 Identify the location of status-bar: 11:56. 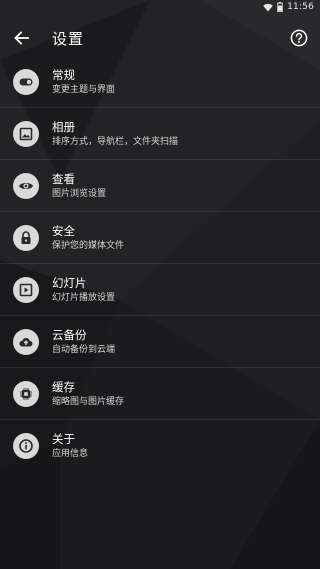
(160, 7).